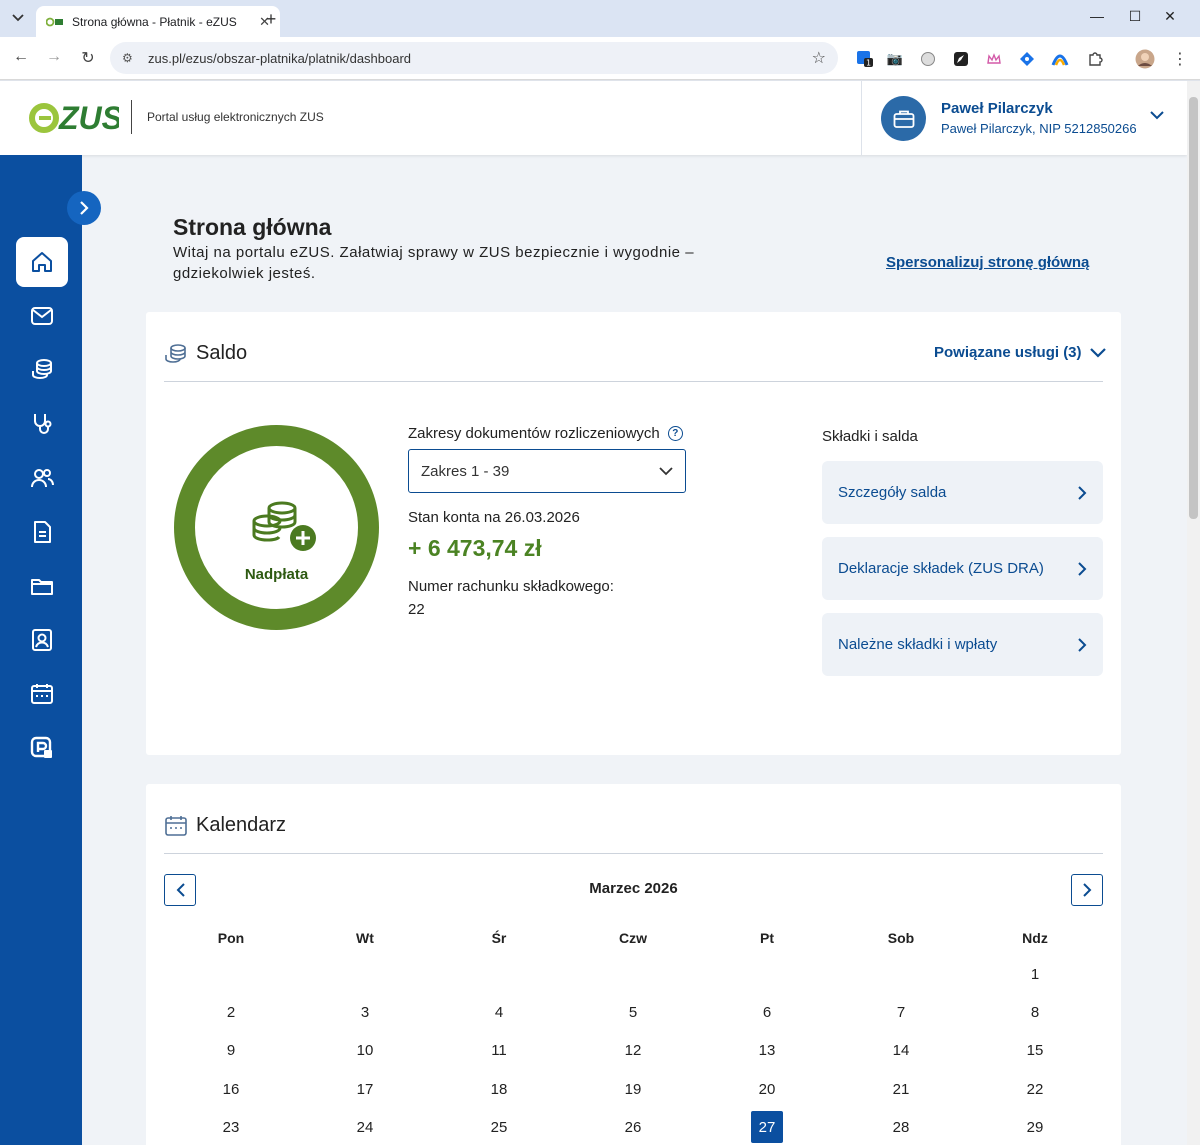  I want to click on minimize-button: —, so click(1097, 16).